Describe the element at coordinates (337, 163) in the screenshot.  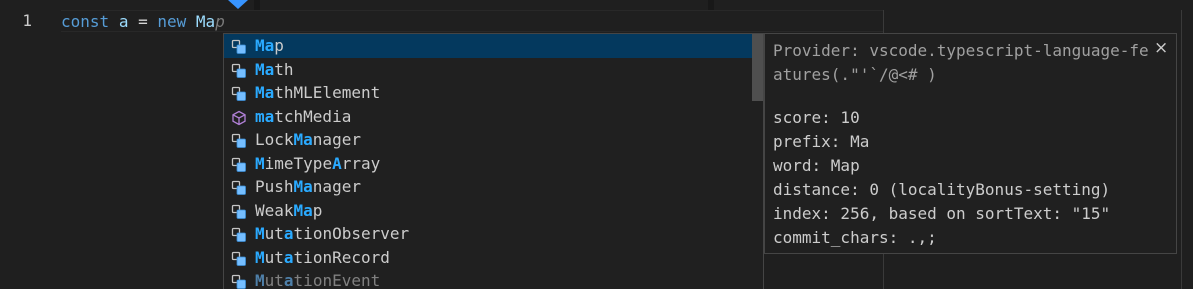
I see `match-highlight: A` at that location.